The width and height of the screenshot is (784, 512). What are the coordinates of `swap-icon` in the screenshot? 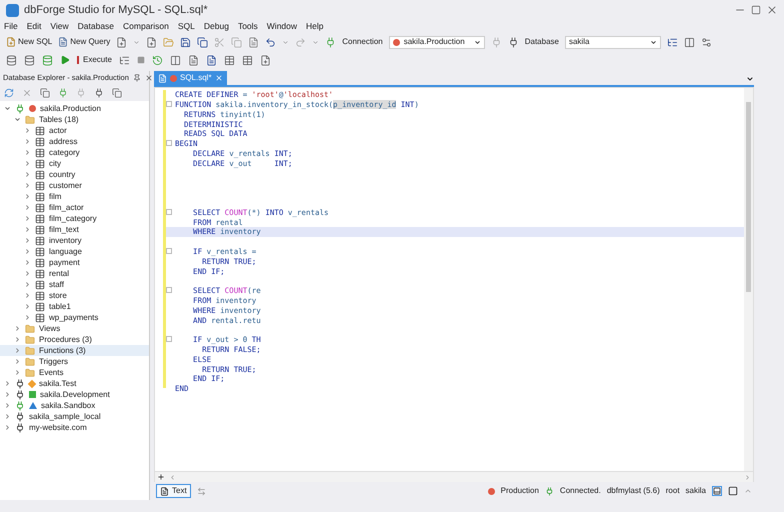 It's located at (201, 491).